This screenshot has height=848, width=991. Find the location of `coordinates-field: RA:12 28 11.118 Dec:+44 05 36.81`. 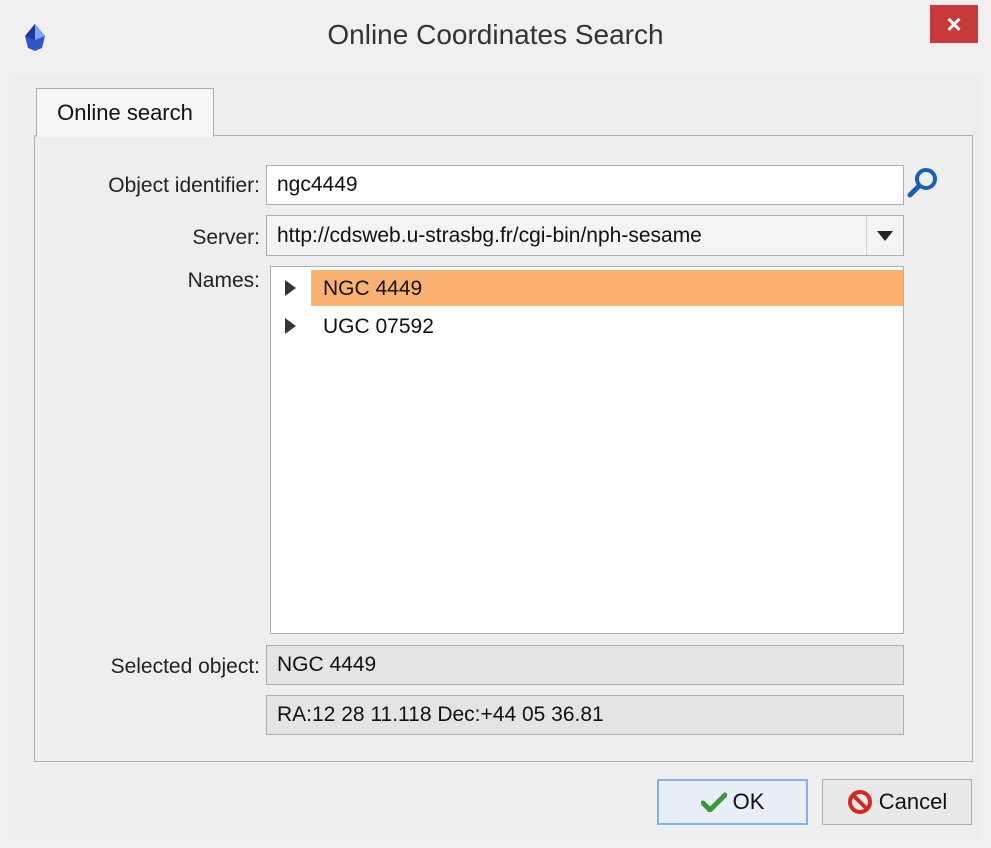

coordinates-field: RA:12 28 11.118 Dec:+44 05 36.81 is located at coordinates (585, 715).